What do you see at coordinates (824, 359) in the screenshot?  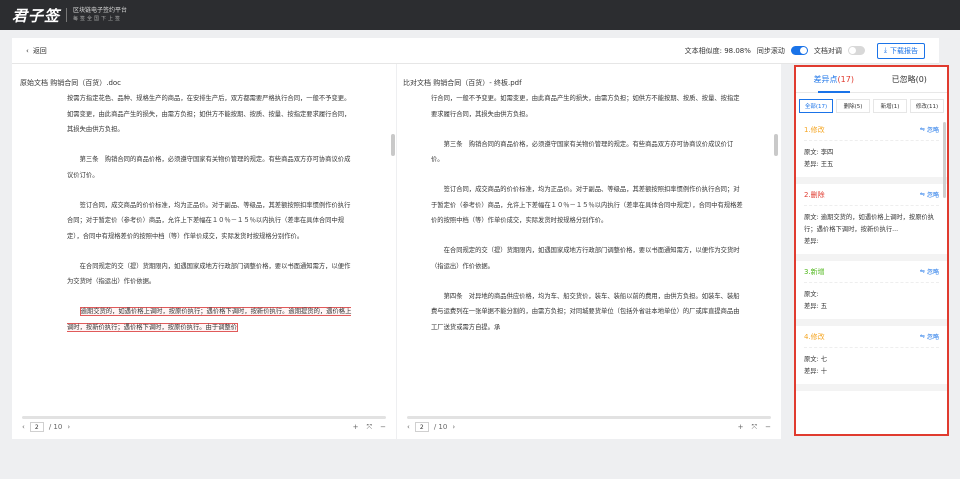 I see `original-value: 七` at bounding box center [824, 359].